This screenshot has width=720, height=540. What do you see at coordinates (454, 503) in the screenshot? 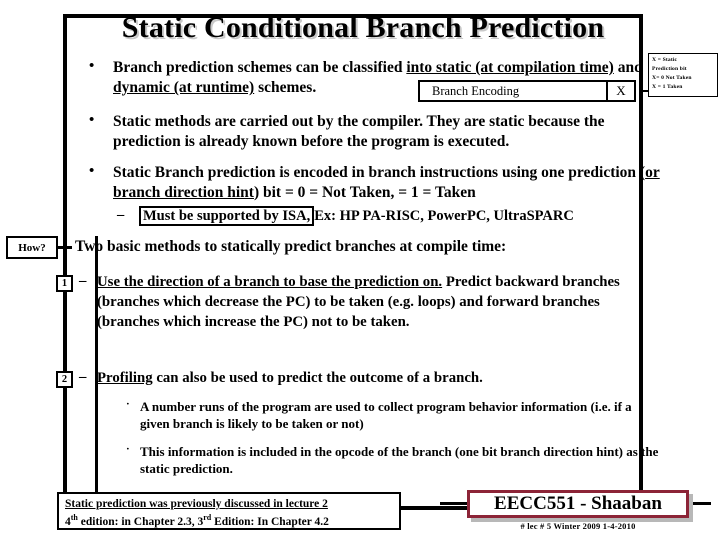
I see `footer-connector-left` at bounding box center [454, 503].